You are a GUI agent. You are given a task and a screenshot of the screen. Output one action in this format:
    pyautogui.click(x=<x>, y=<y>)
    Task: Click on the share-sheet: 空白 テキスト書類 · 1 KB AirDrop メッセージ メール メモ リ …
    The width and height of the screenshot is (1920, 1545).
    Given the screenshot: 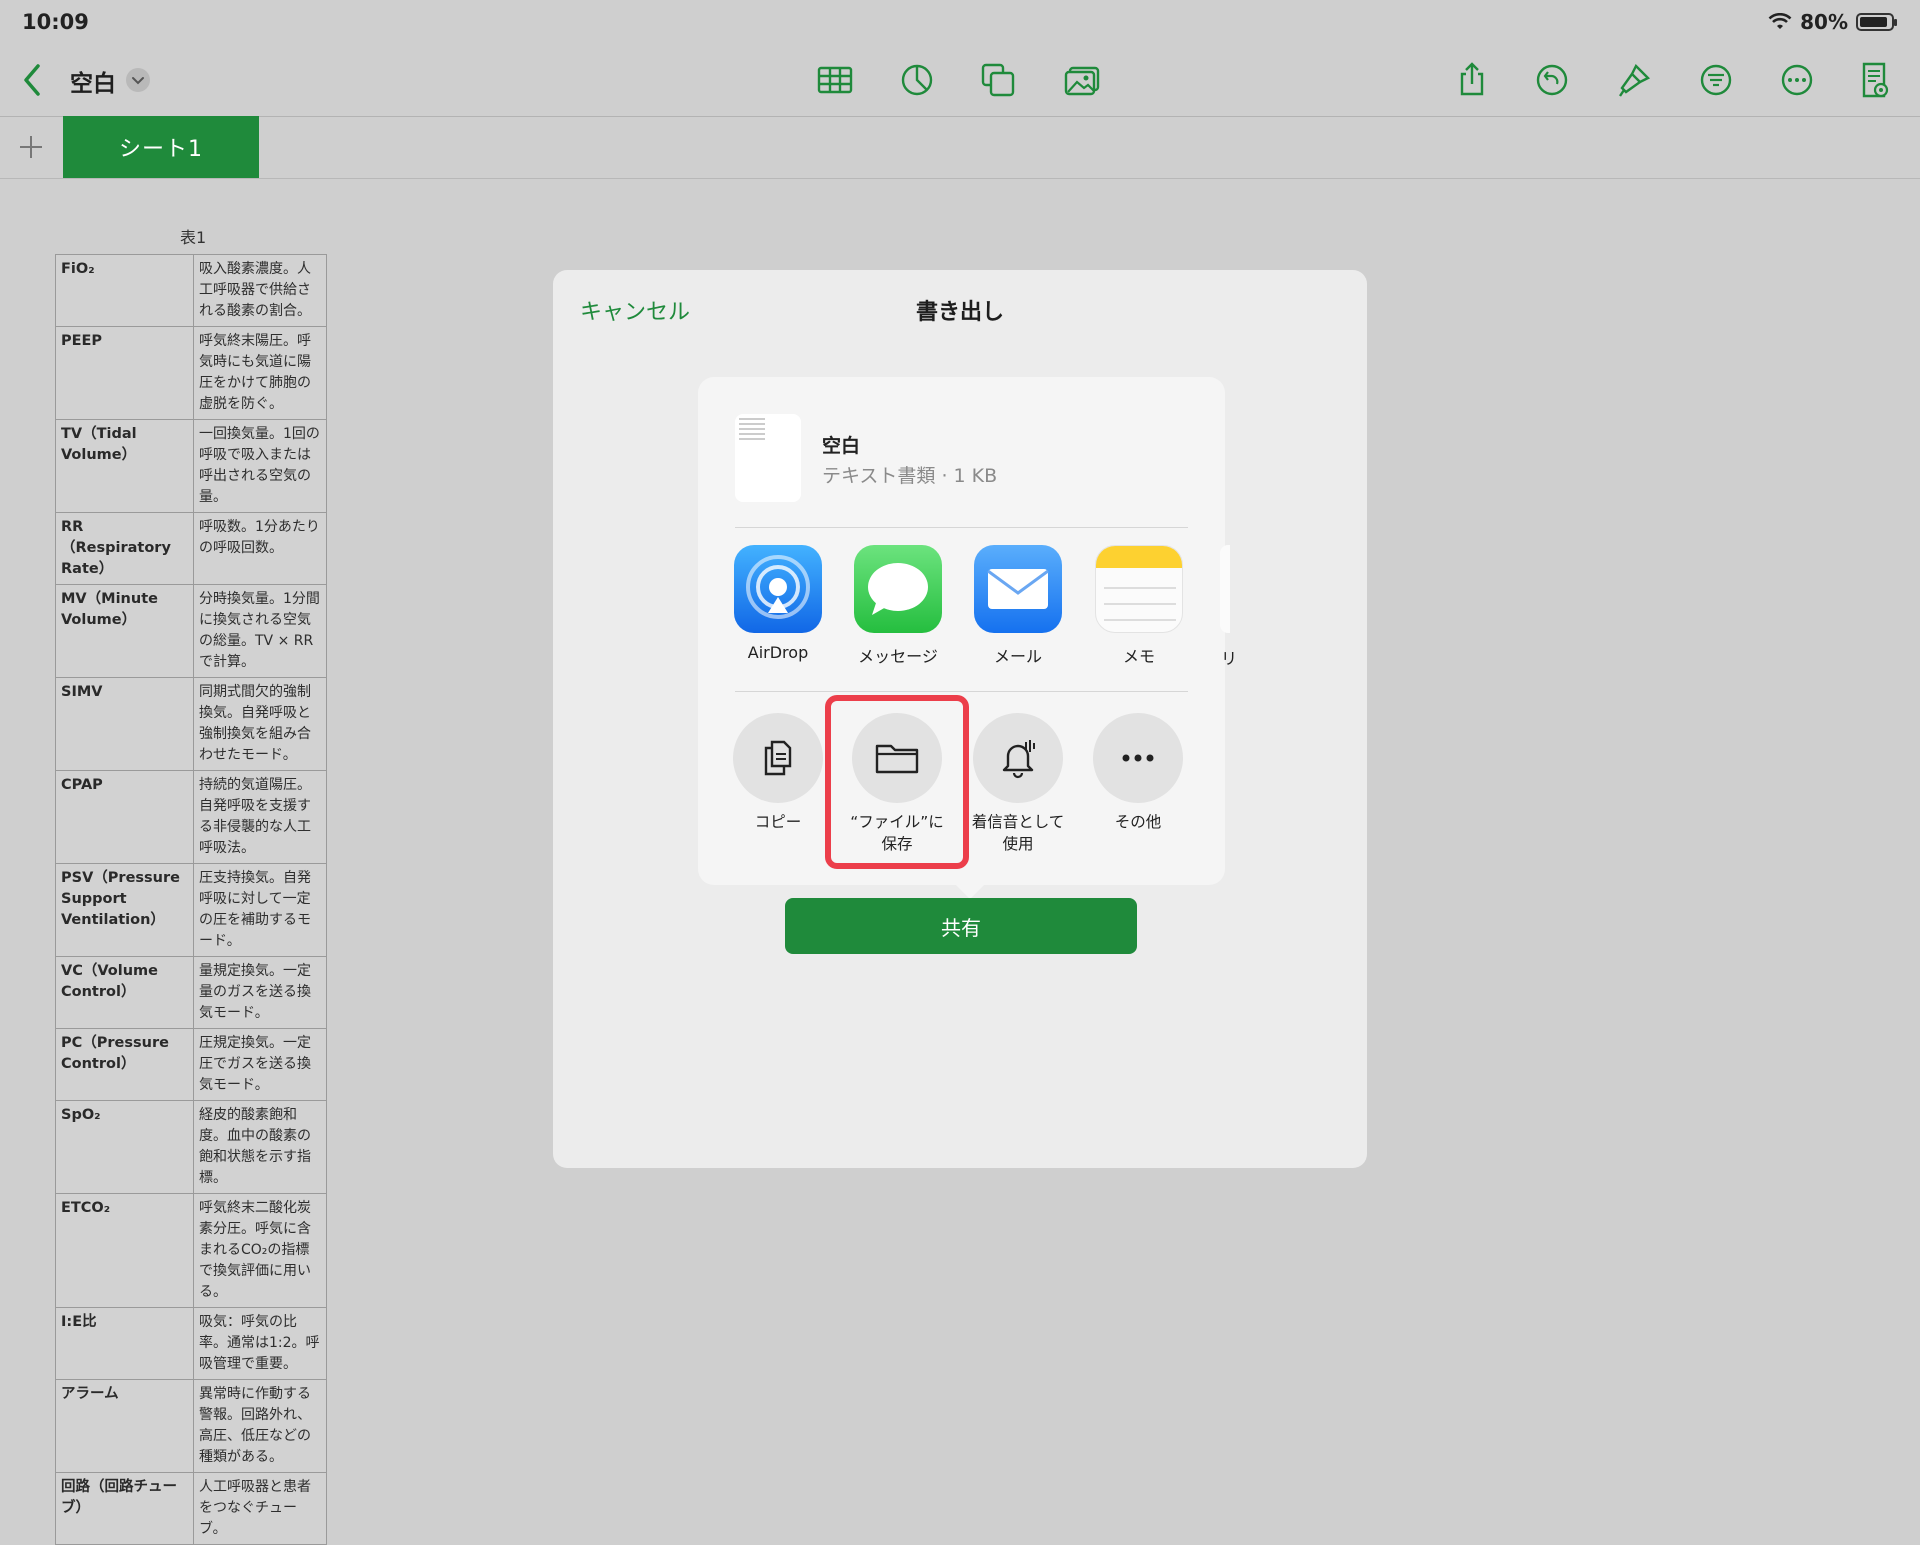 What is the action you would take?
    pyautogui.click(x=967, y=638)
    